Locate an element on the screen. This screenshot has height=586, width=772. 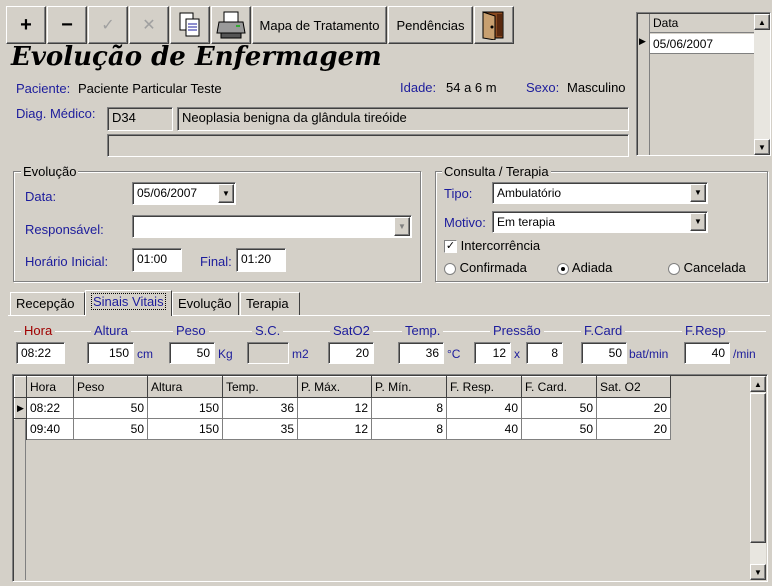
radio-confirmada: Confirmada is located at coordinates (485, 267).